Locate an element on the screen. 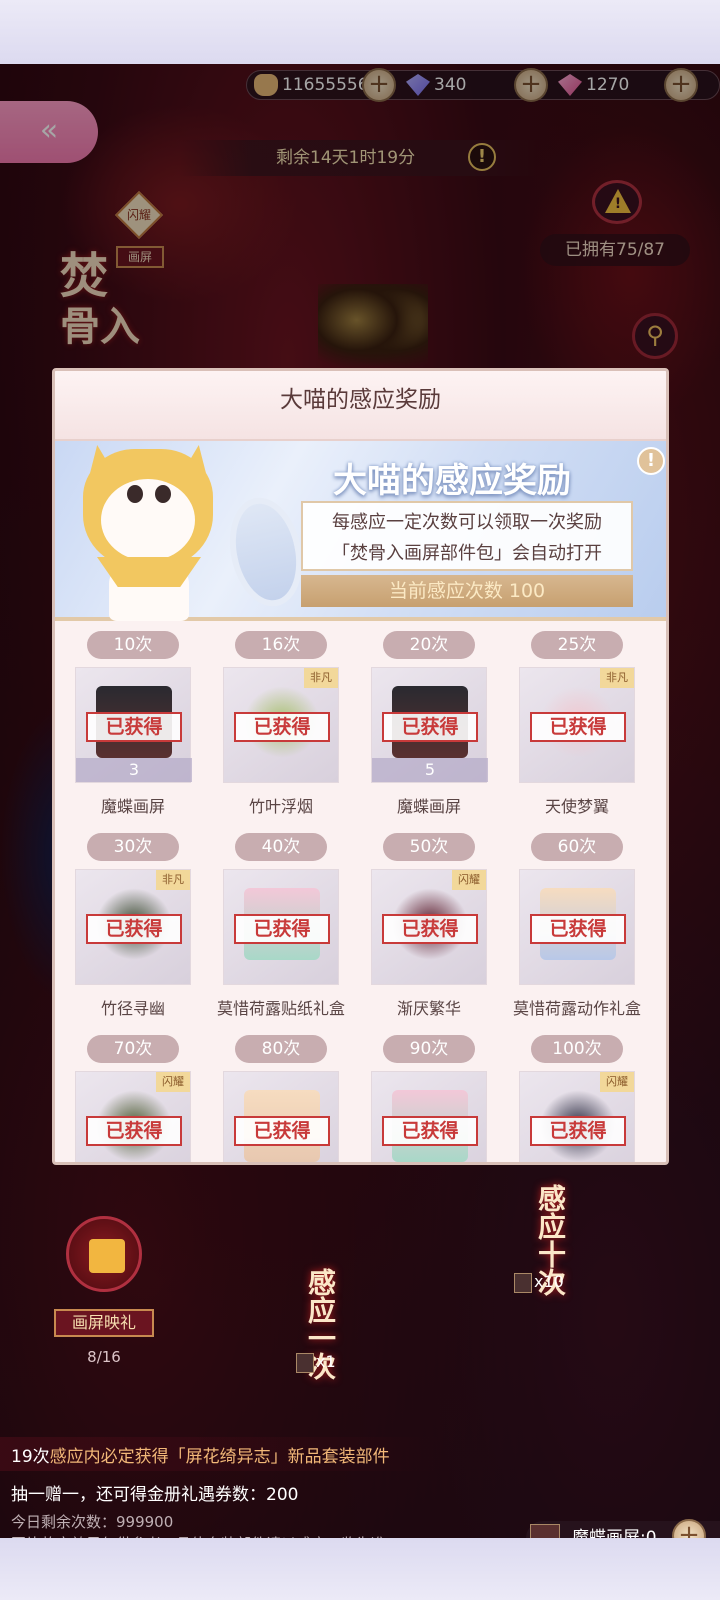 Image resolution: width=720 pixels, height=1600 pixels. reward-cell: 20次 已获得 5 魔蝶画屏 is located at coordinates (445, 727).